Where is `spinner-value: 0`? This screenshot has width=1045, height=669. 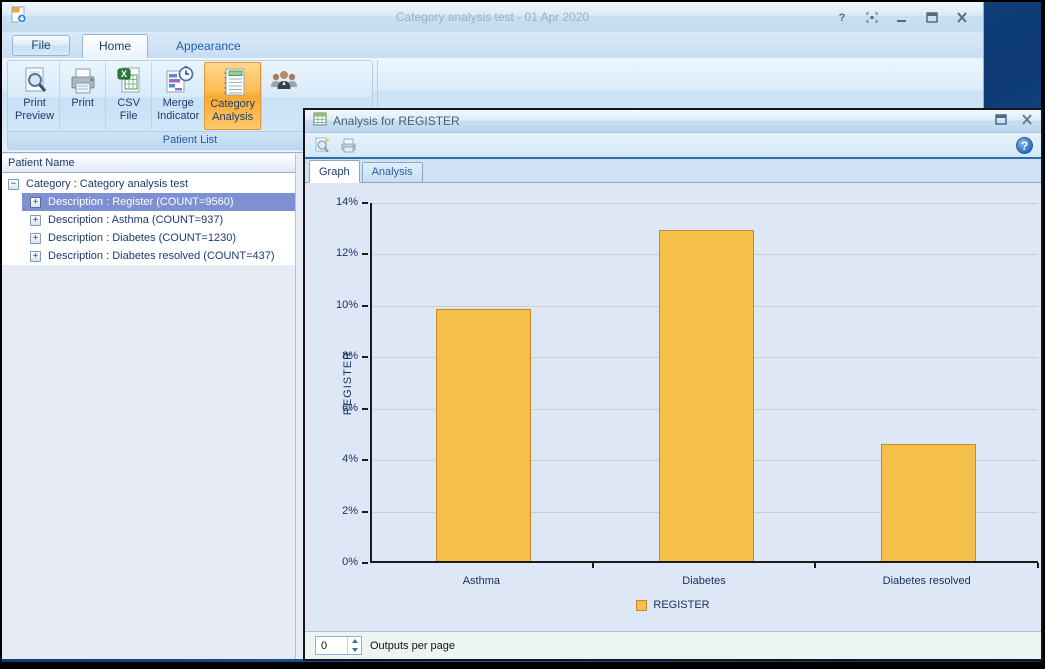
spinner-value: 0 is located at coordinates (331, 645).